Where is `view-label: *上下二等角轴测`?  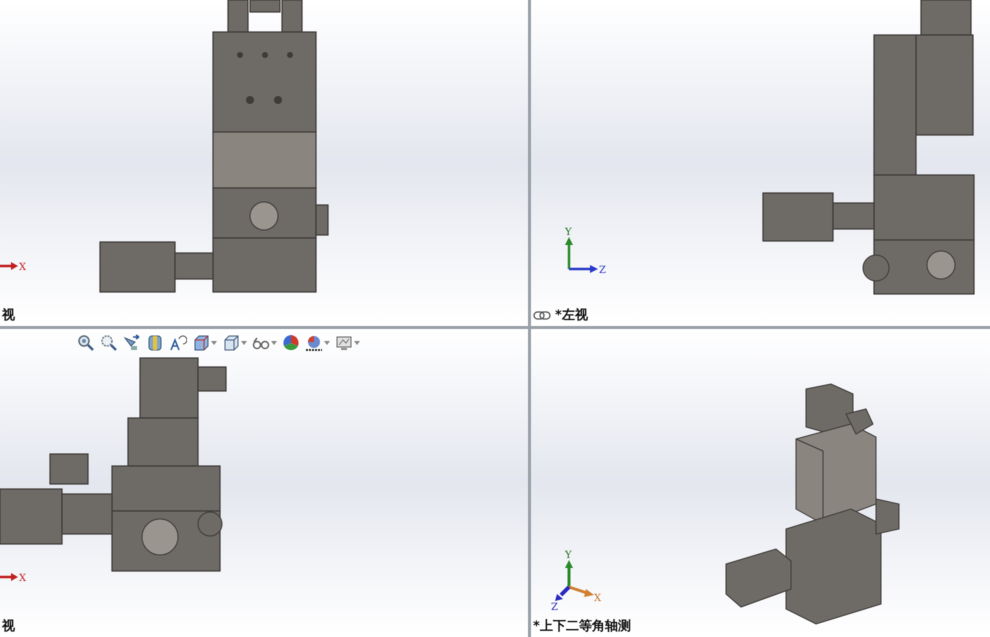 view-label: *上下二等角轴测 is located at coordinates (582, 626).